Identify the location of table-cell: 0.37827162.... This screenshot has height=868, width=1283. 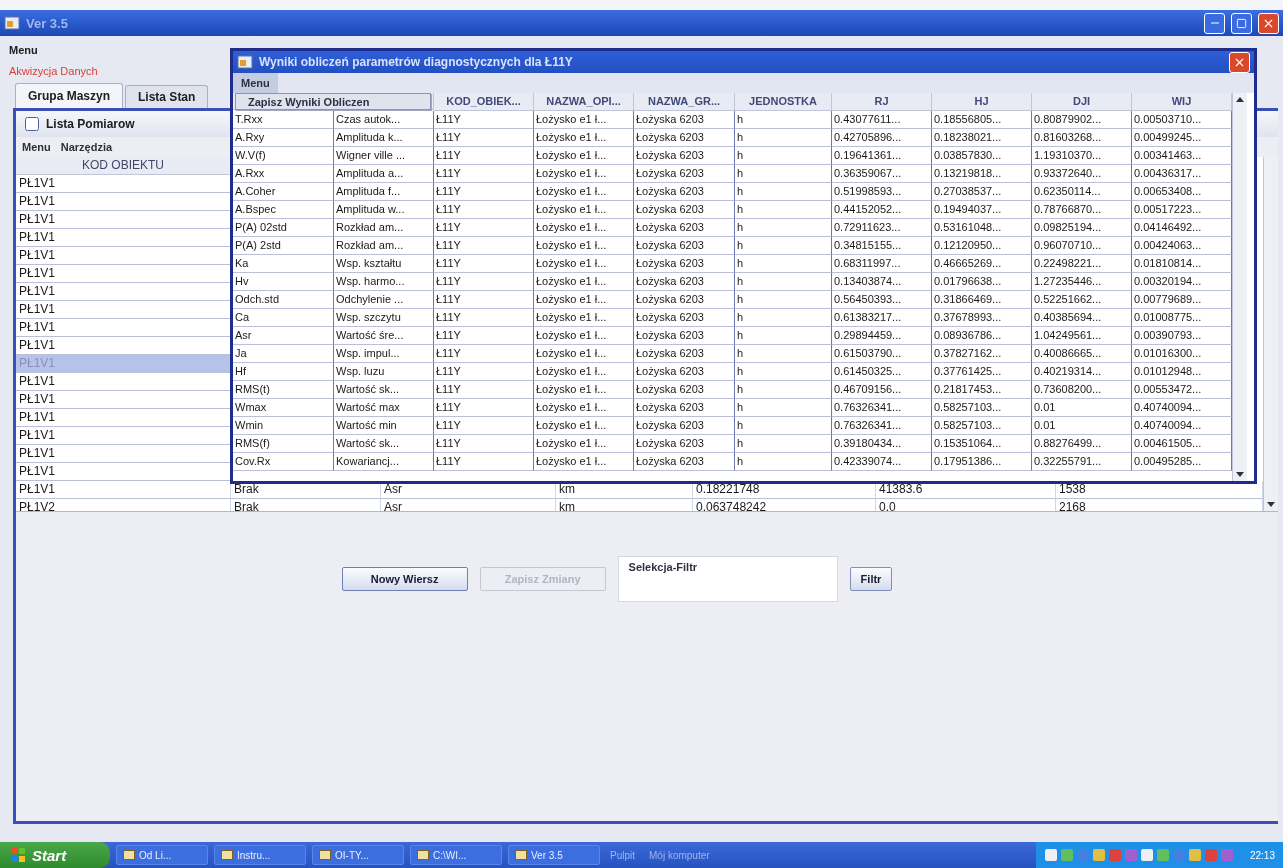
(982, 354).